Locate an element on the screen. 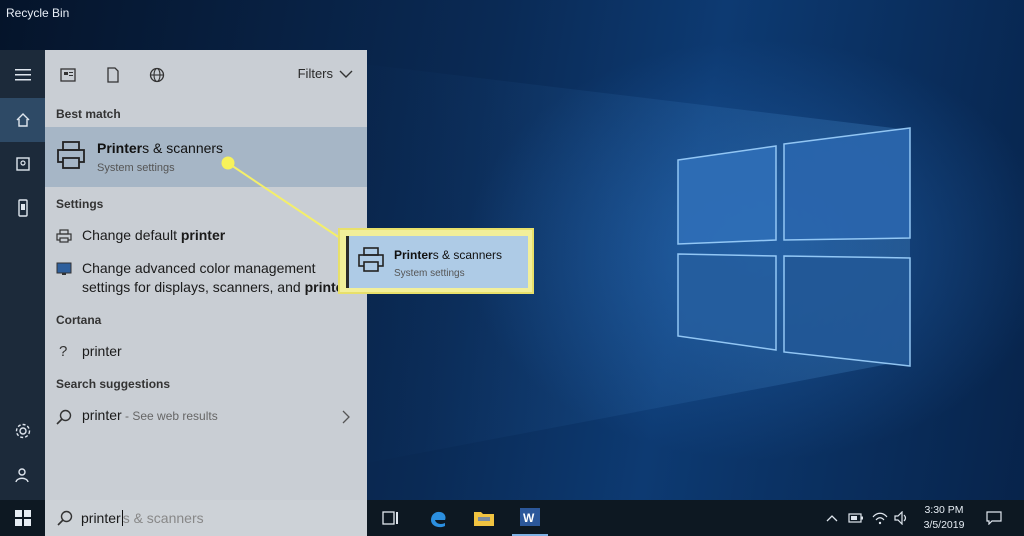 The image size is (1024, 536). taskbar: printer s & scanners W 3:30 PM 3/5/2019 is located at coordinates (512, 518).